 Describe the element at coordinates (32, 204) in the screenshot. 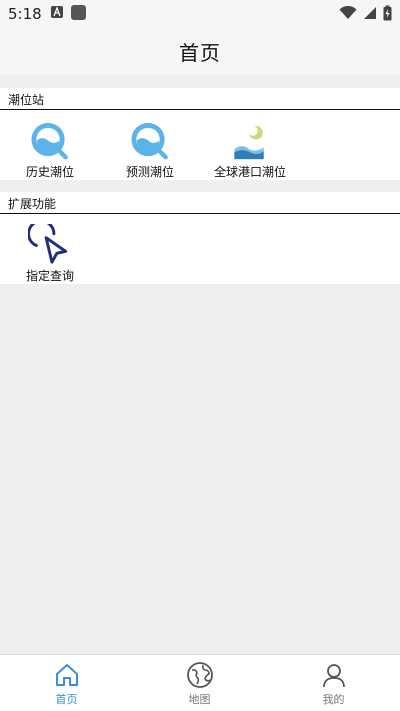

I see `section-title: 扩展功能` at that location.